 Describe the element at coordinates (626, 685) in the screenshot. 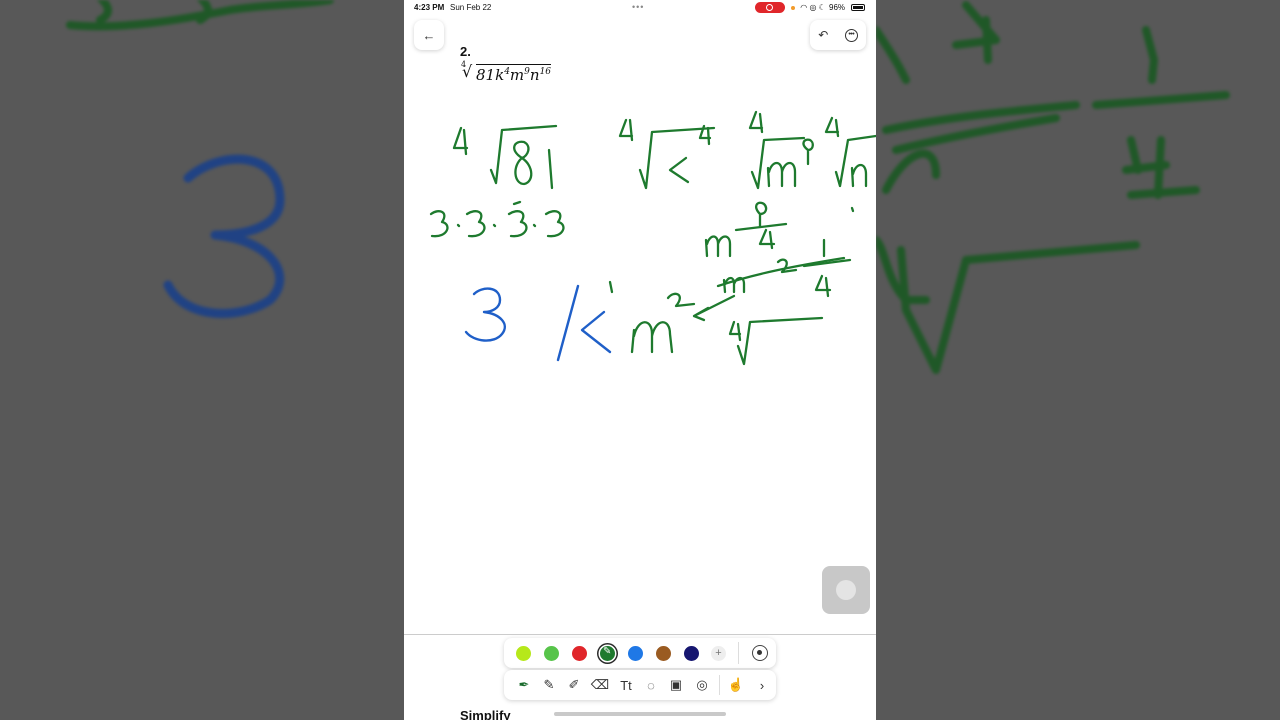

I see `text-tool-icon: Tt` at that location.